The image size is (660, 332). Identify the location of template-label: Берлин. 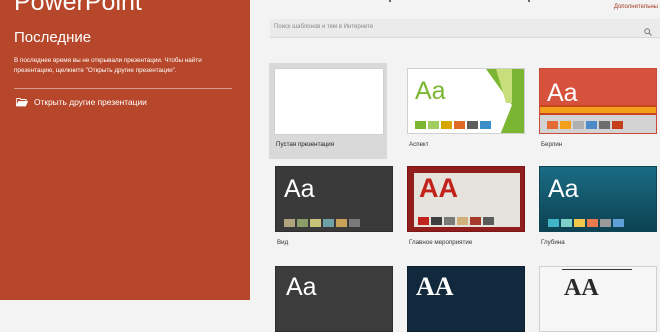
(552, 144).